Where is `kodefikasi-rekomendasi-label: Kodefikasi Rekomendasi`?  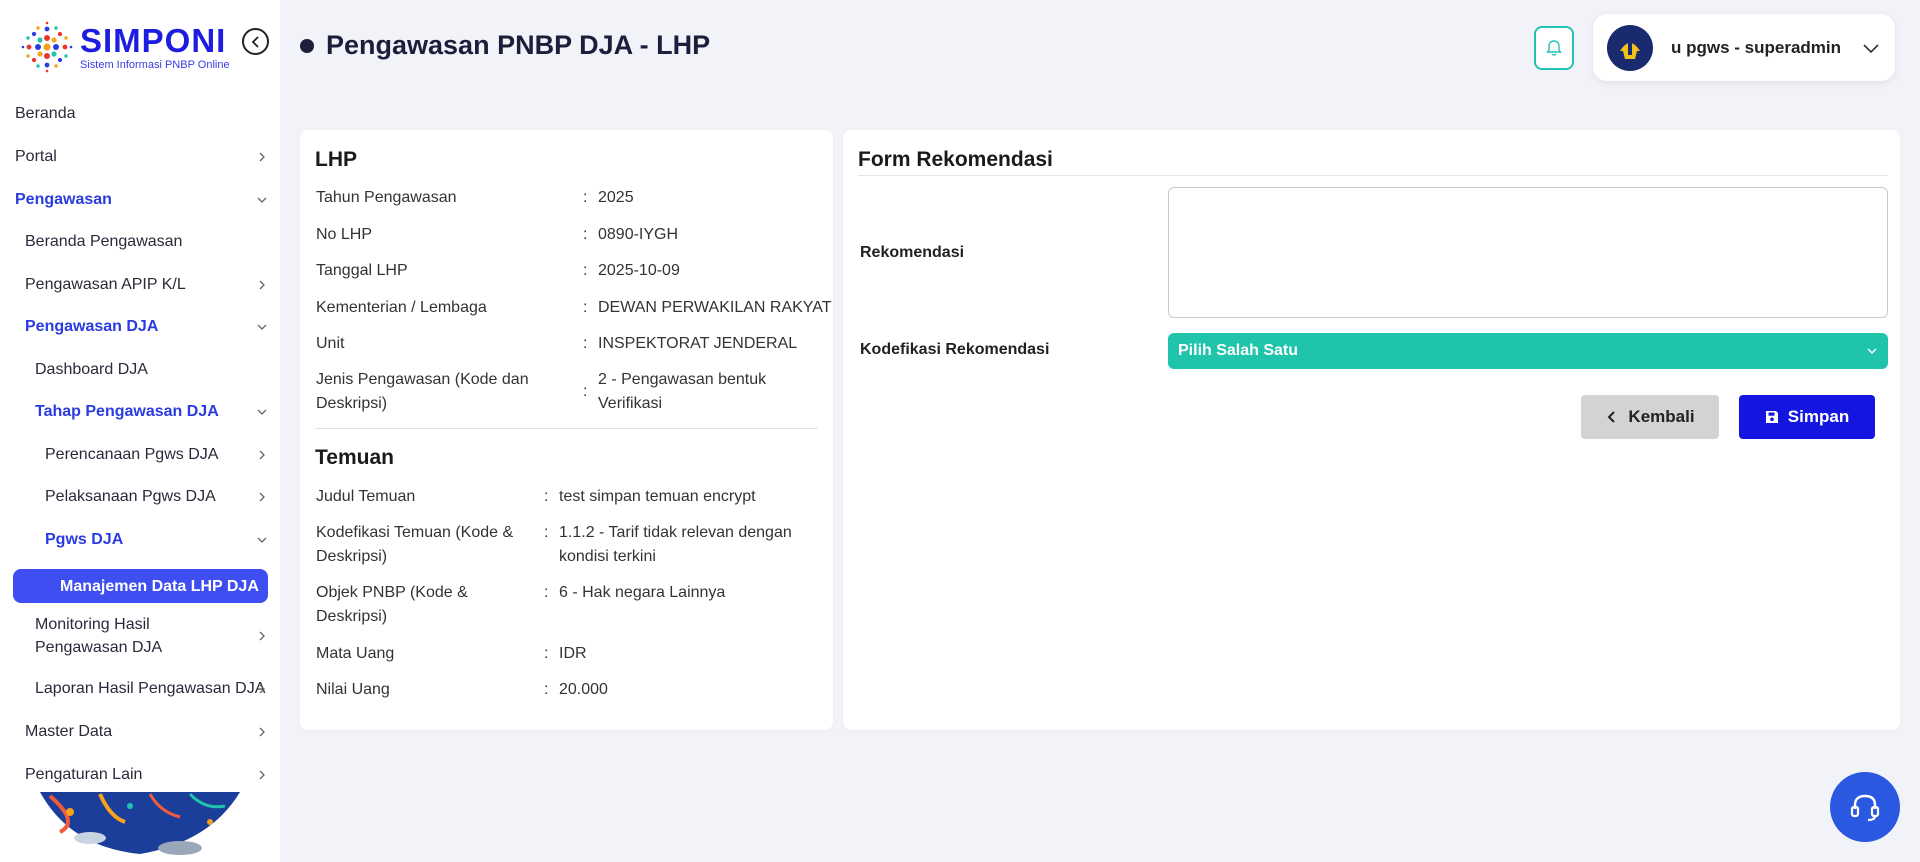 kodefikasi-rekomendasi-label: Kodefikasi Rekomendasi is located at coordinates (955, 349).